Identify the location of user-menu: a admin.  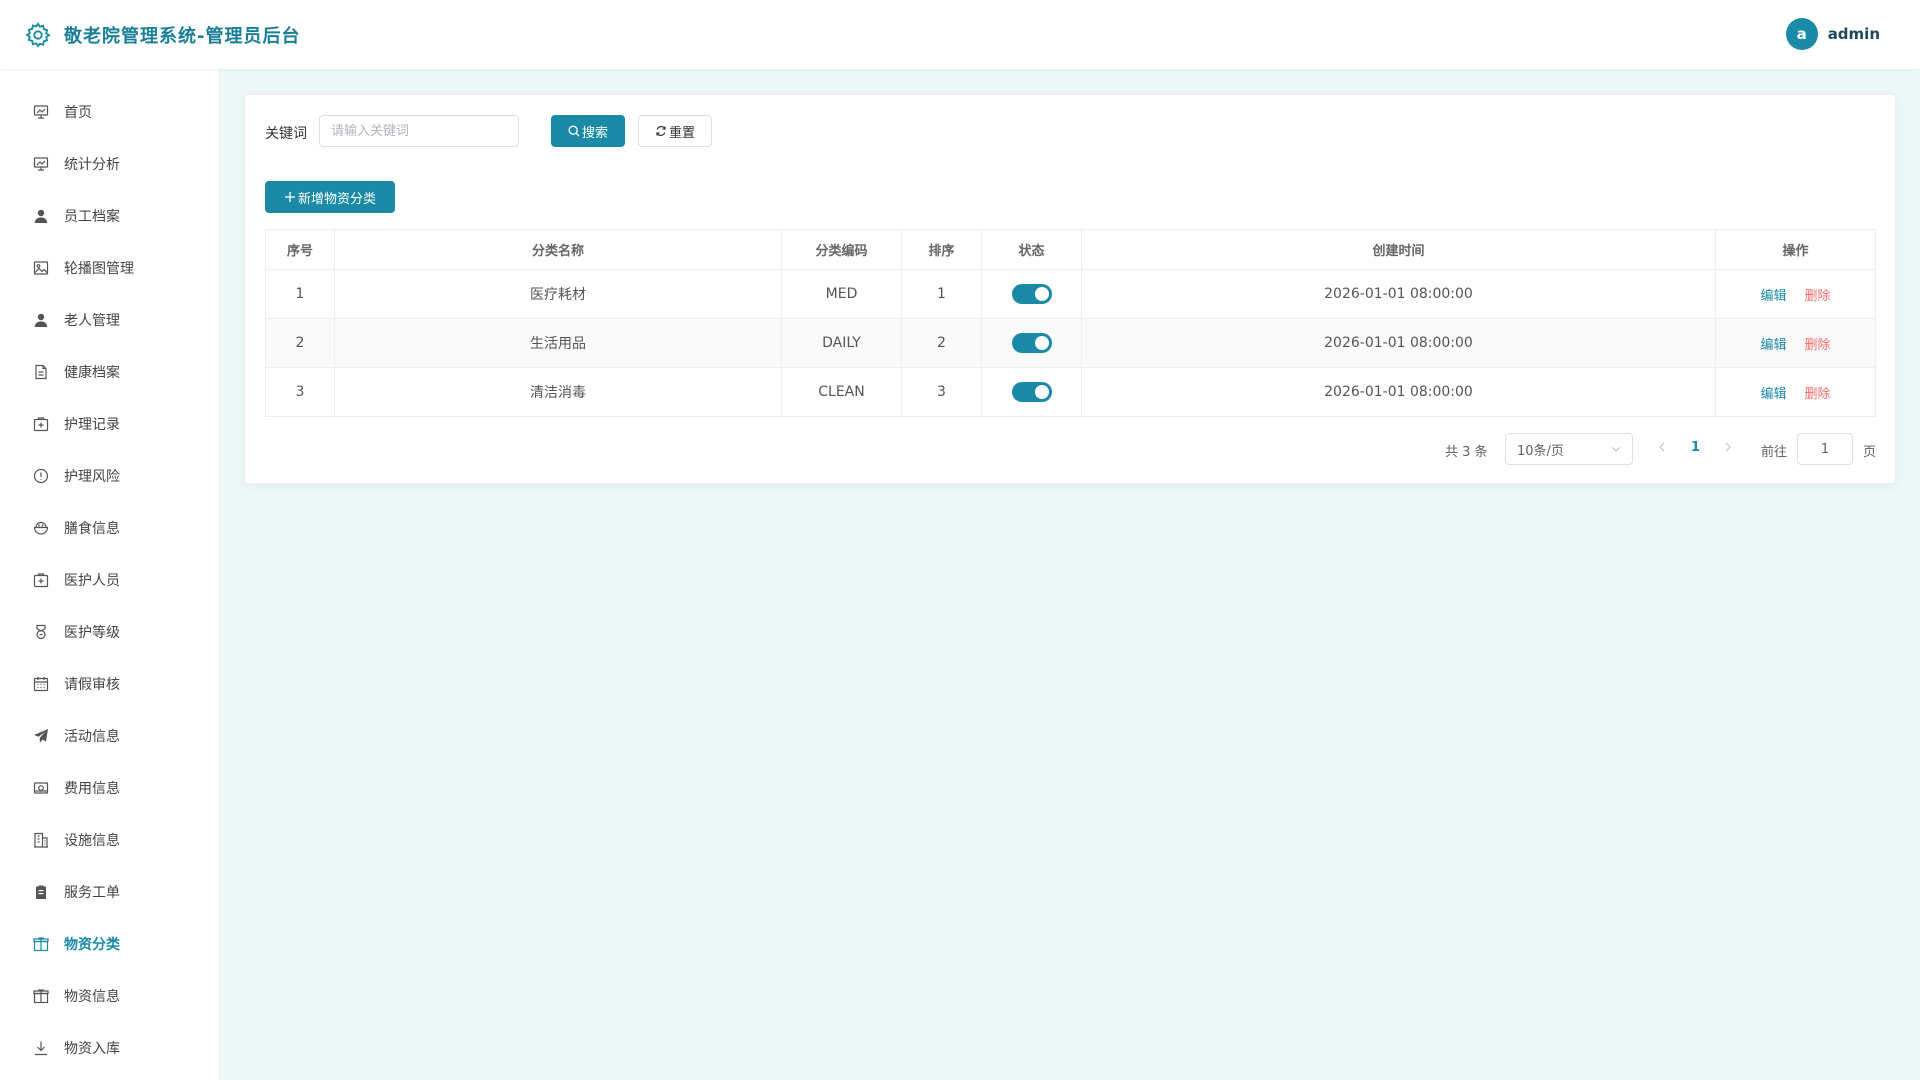
(1832, 34).